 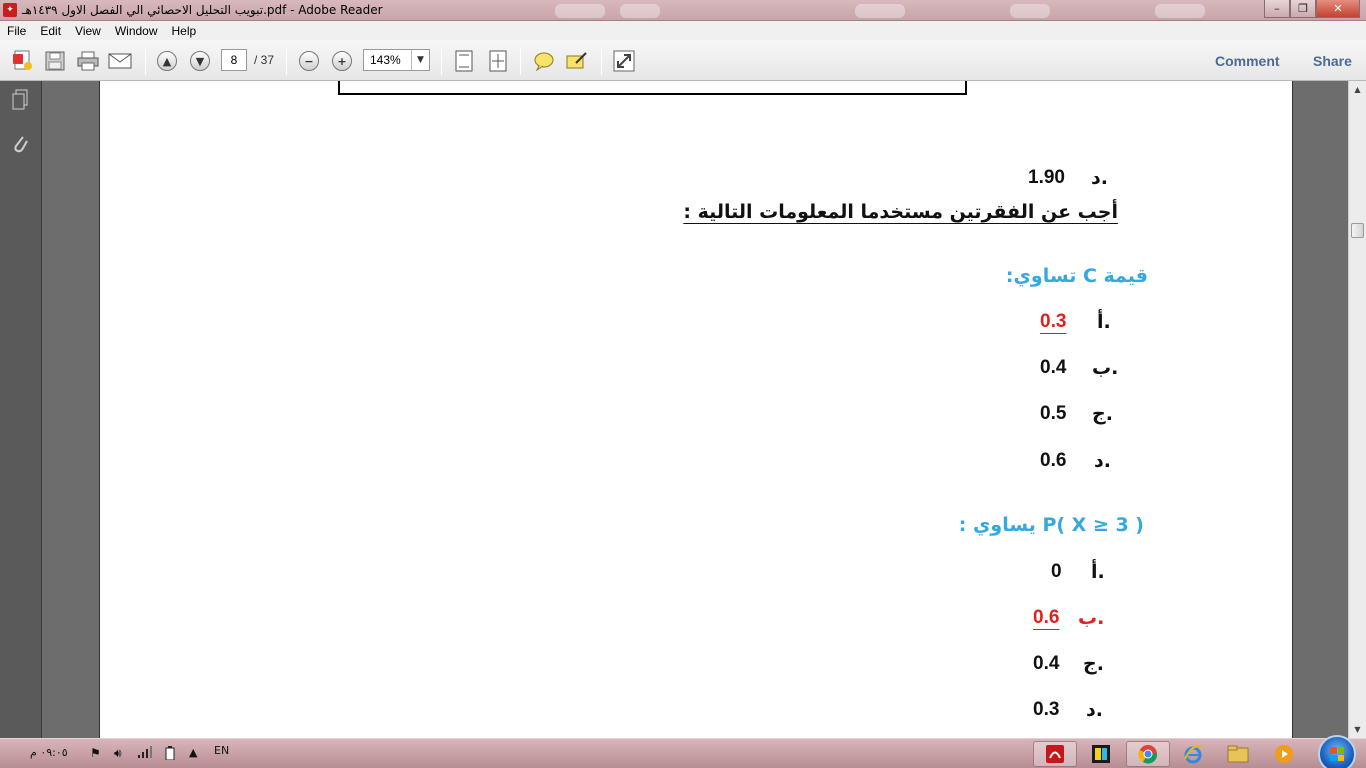 I want to click on zoom-select: 143% ▼, so click(x=396, y=60).